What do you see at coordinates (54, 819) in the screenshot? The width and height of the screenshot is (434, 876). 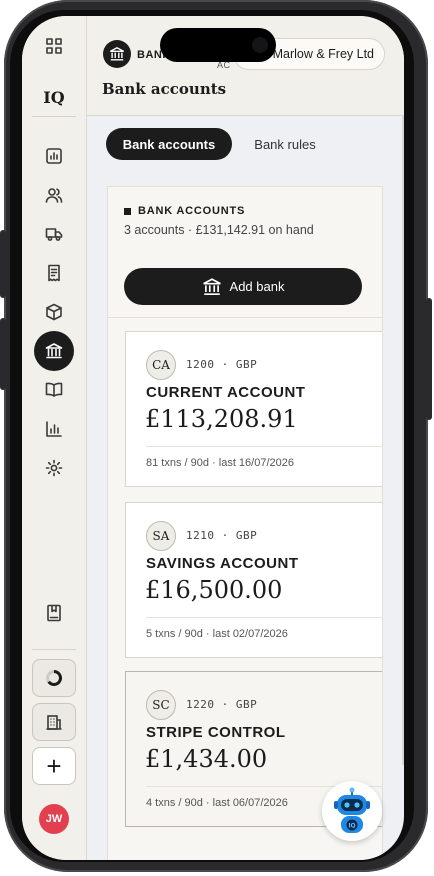 I see `avatar: JW` at bounding box center [54, 819].